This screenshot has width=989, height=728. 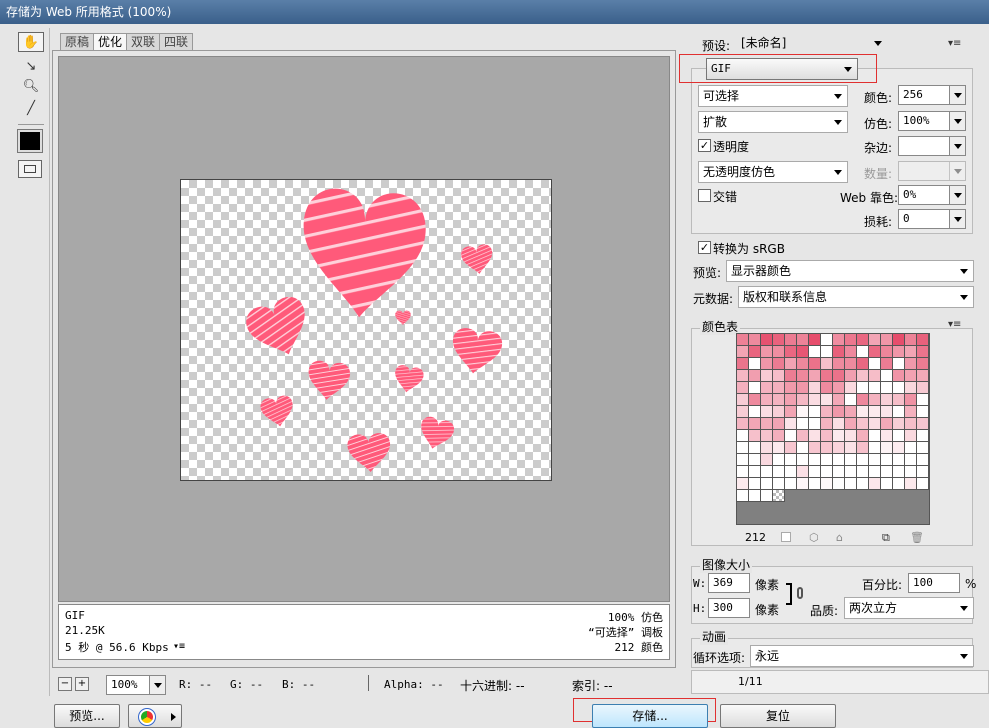 What do you see at coordinates (30, 169) in the screenshot?
I see `toggle-slices-icon` at bounding box center [30, 169].